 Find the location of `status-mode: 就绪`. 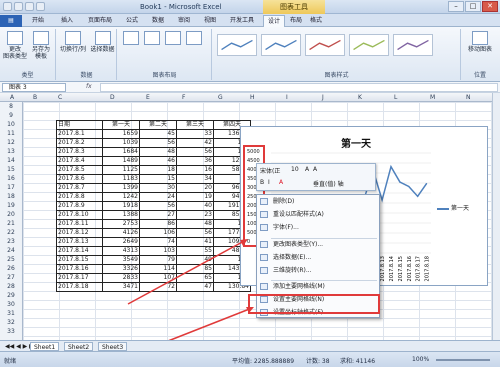

status-mode: 就绪 is located at coordinates (10, 361).